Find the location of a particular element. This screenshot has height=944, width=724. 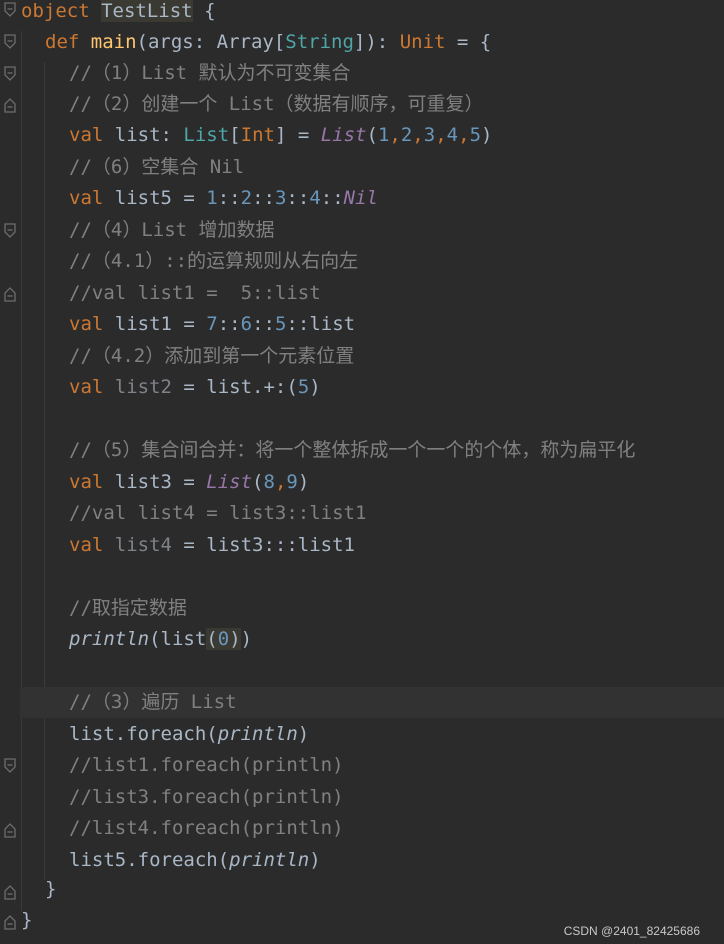

code-line-4: //（2）创建一个 List（数据有顺序，可重复） is located at coordinates (276, 104).